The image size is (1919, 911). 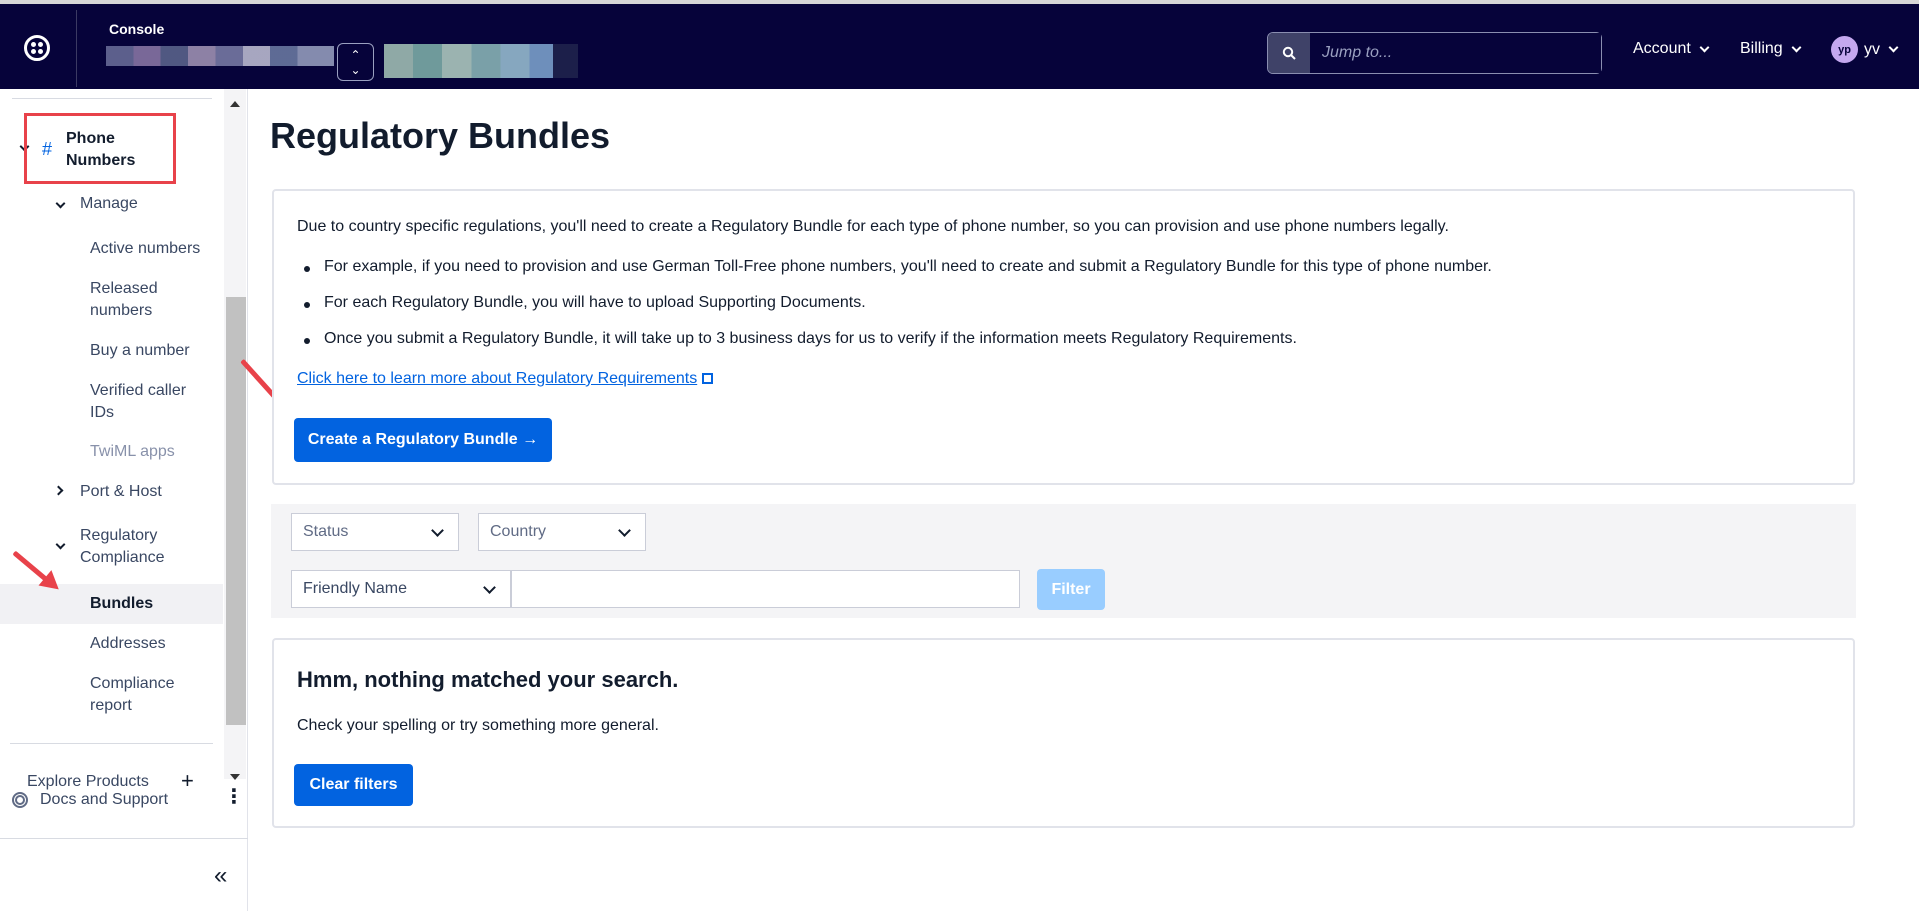 What do you see at coordinates (959, 44) in the screenshot?
I see `top-navigation-bar: Console ⌃ ⌄ Account Billing yp yv` at bounding box center [959, 44].